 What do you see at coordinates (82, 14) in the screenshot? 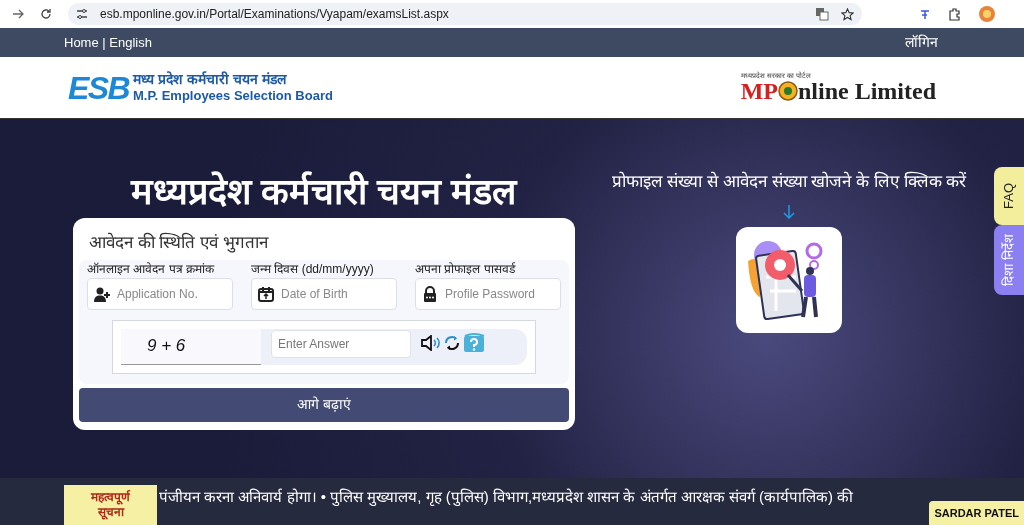
I see `site-info-icon` at bounding box center [82, 14].